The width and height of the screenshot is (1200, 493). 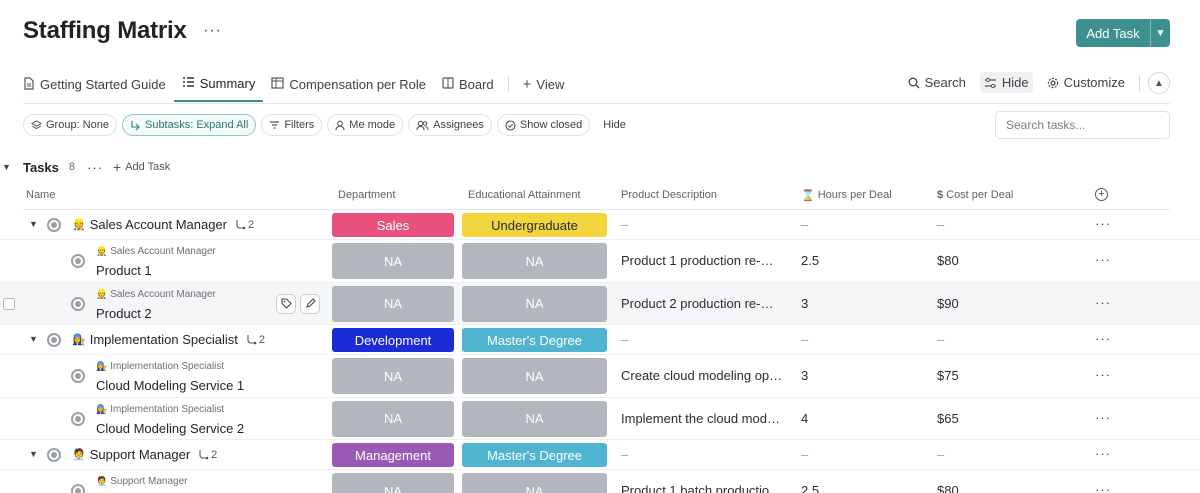 I want to click on column-header-education: Educational Attainment, so click(x=524, y=195).